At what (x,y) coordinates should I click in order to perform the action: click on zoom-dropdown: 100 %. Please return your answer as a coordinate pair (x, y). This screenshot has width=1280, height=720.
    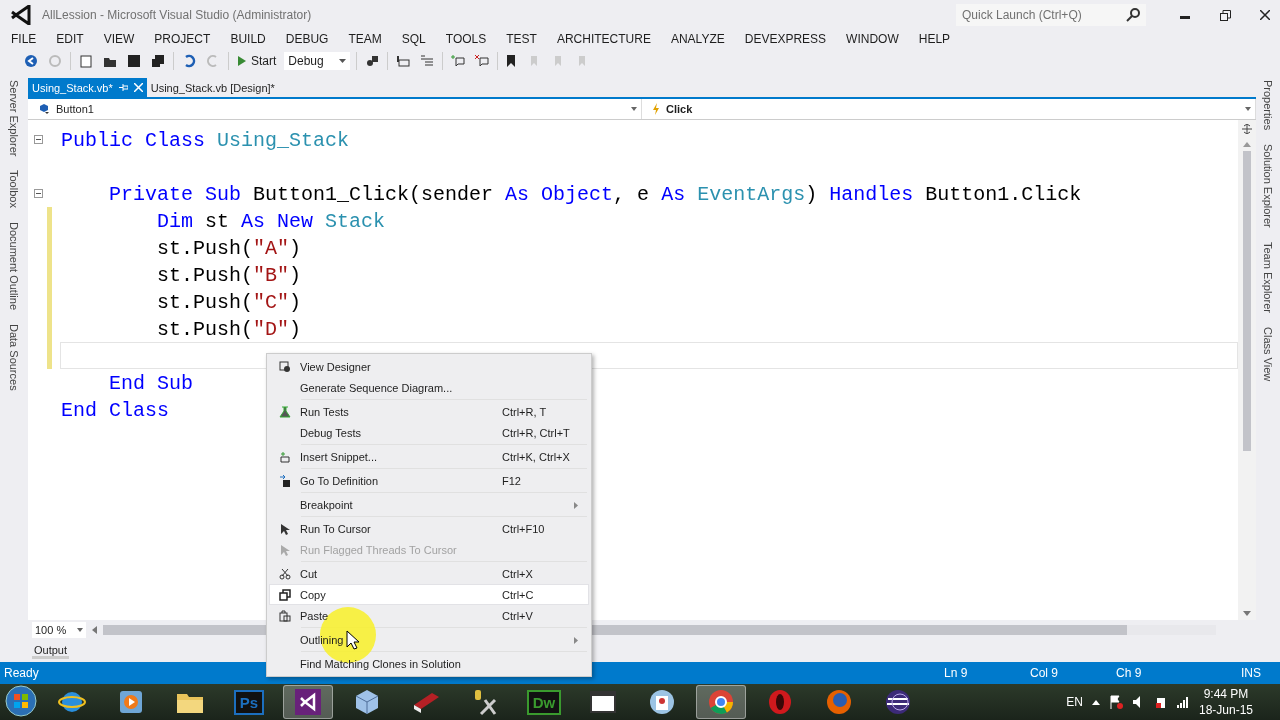
    Looking at the image, I should click on (59, 630).